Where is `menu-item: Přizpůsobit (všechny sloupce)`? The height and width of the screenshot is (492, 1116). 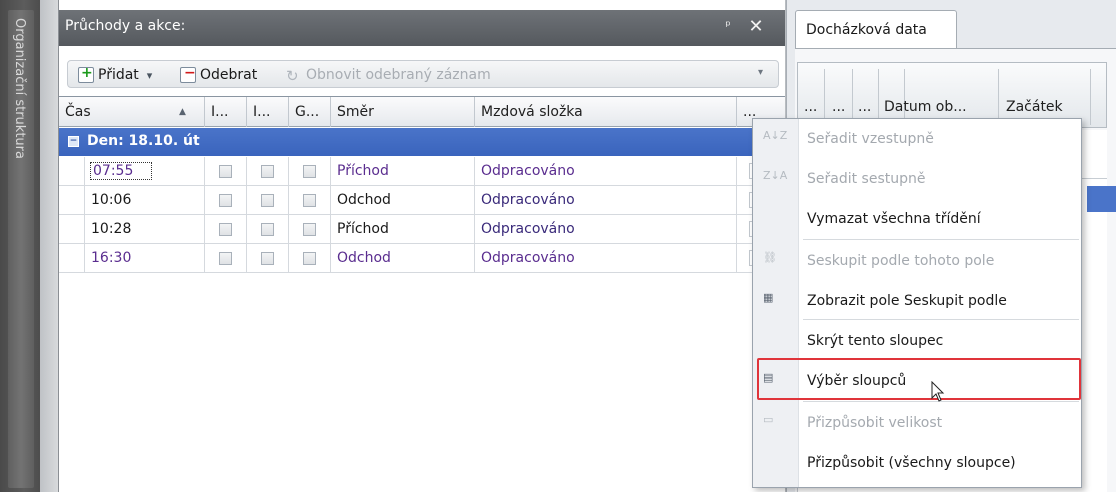
menu-item: Přizpůsobit (všechny sloupce) is located at coordinates (917, 465).